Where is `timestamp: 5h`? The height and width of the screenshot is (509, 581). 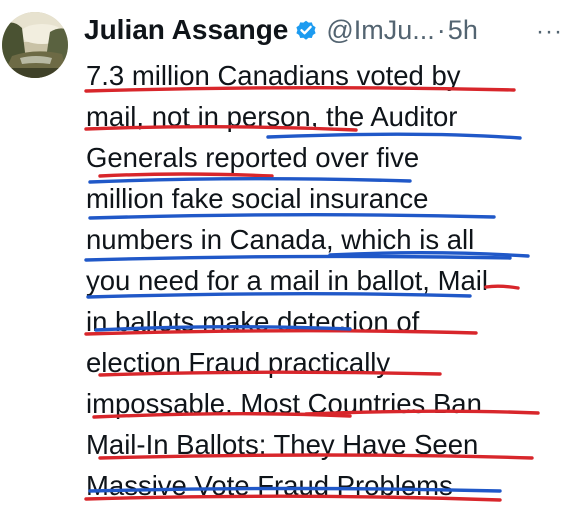
timestamp: 5h is located at coordinates (463, 30).